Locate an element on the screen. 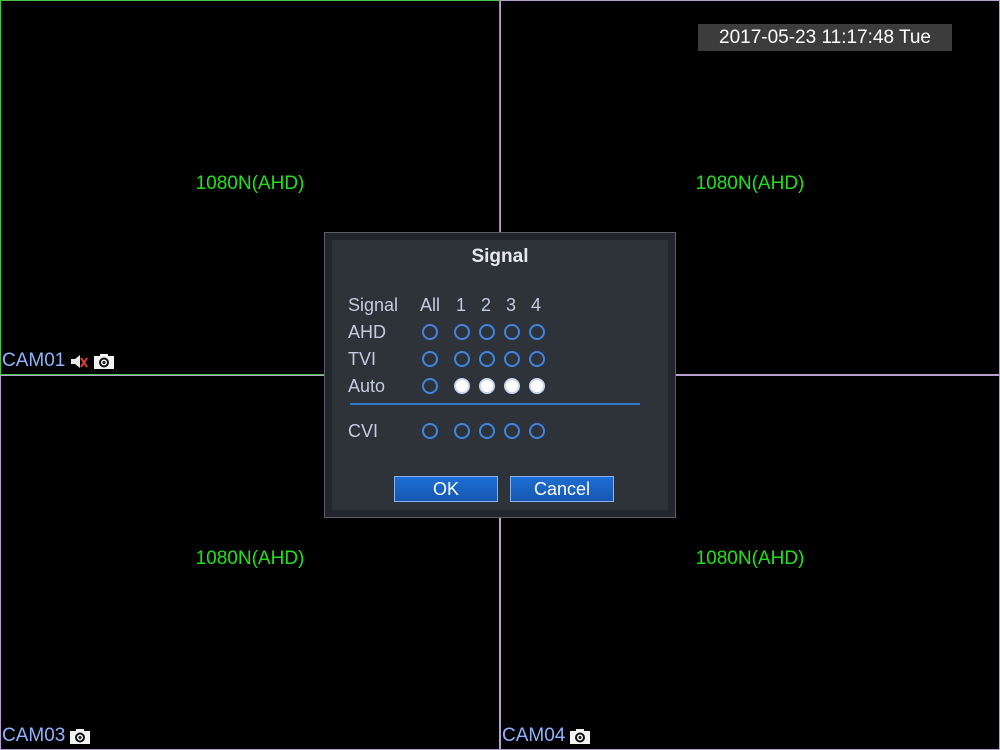  signal-type-label: Auto is located at coordinates (367, 386).